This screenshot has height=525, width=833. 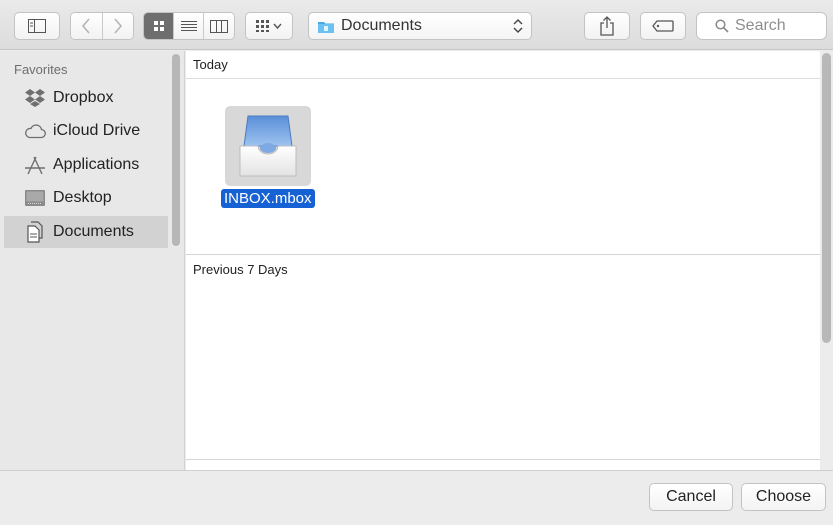 What do you see at coordinates (93, 231) in the screenshot?
I see `sidebar-item-label: Documents` at bounding box center [93, 231].